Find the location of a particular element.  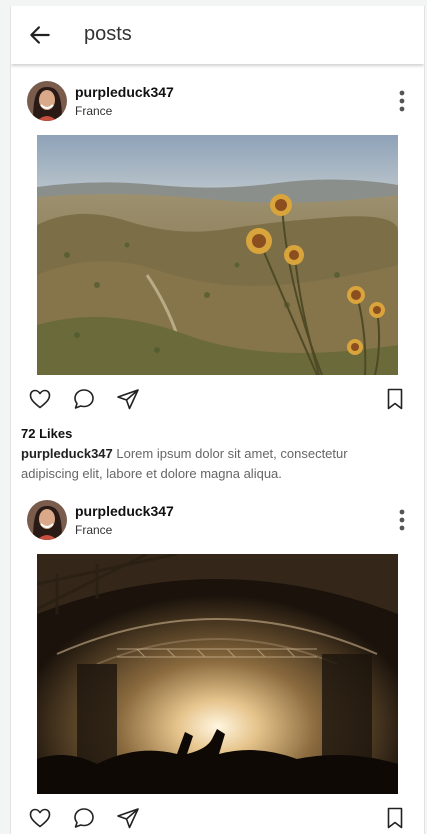

caption-username: purpleduck347 is located at coordinates (67, 453).